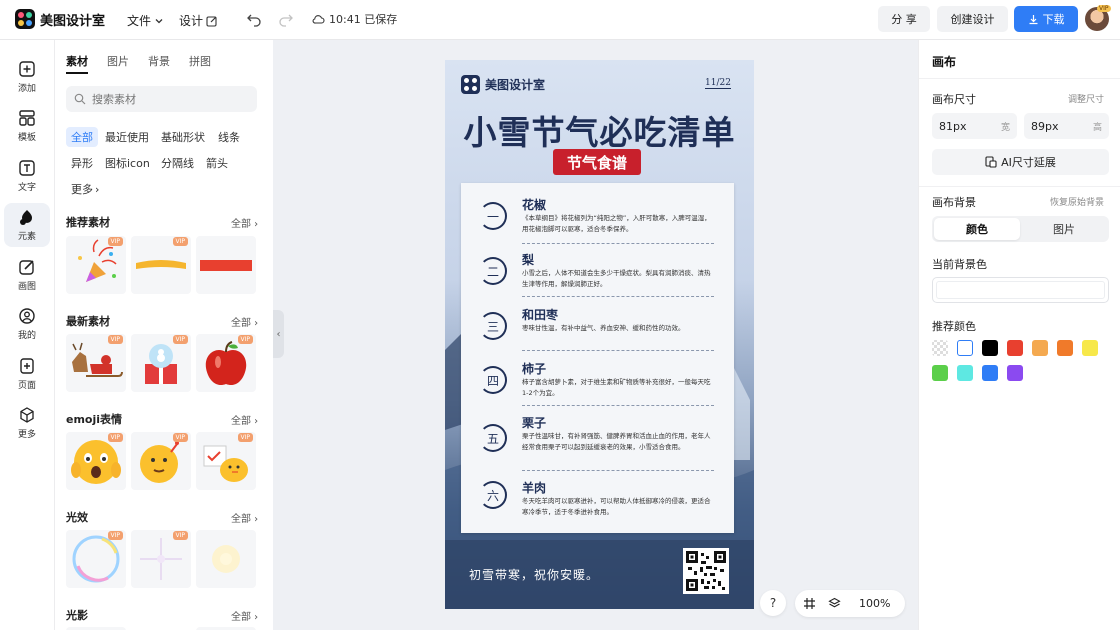 The width and height of the screenshot is (1120, 630). I want to click on tab-materials: 素材, so click(77, 63).